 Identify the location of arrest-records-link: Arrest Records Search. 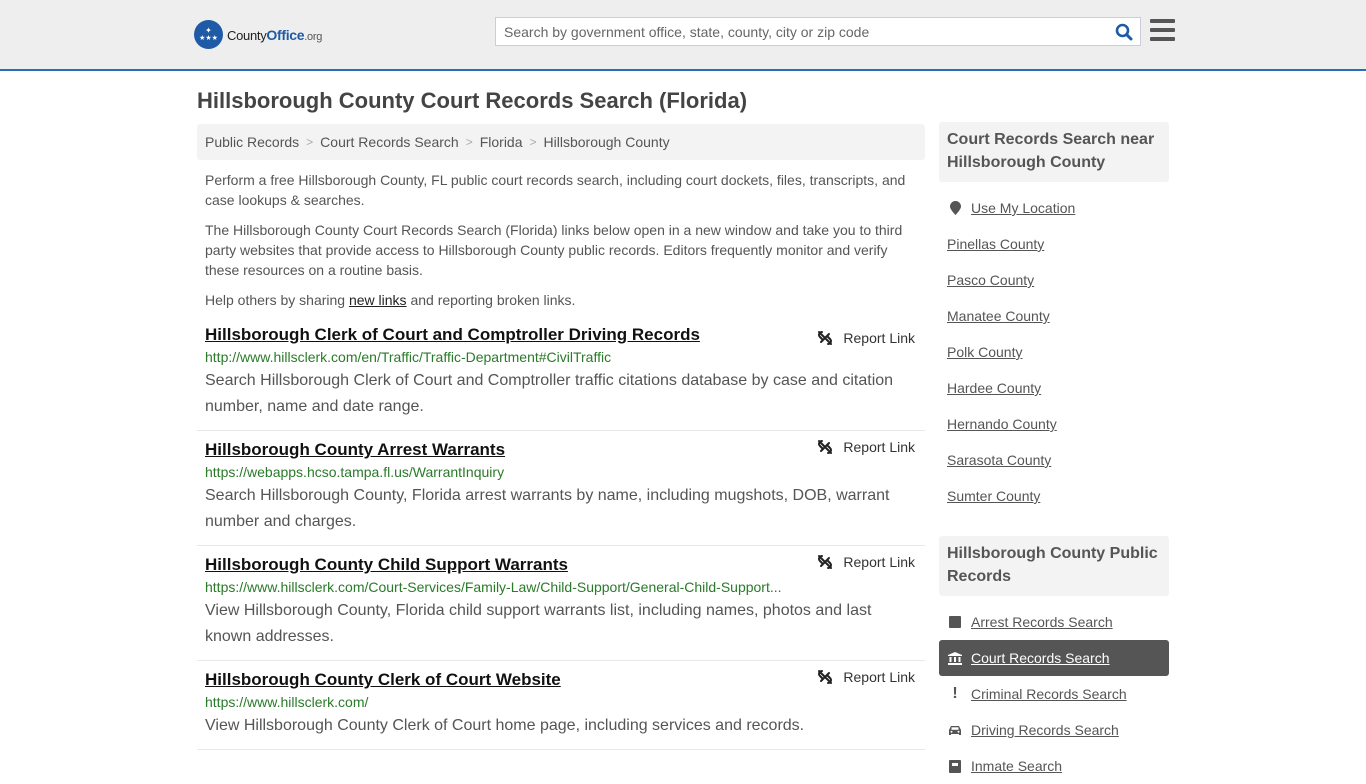
(1042, 622).